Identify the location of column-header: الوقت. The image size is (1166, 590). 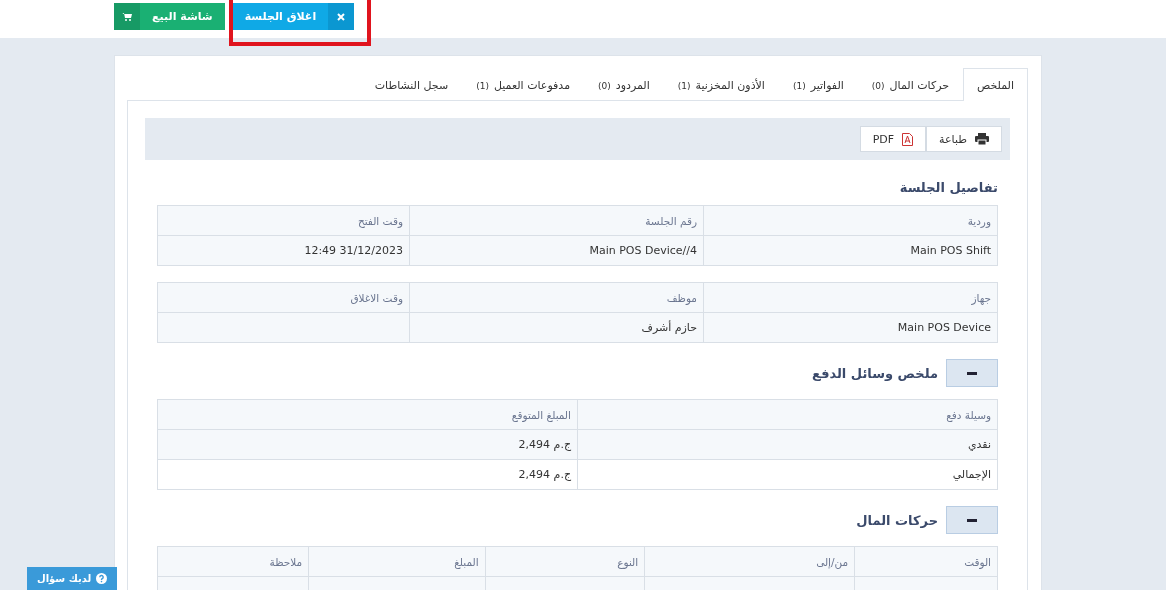
(926, 561).